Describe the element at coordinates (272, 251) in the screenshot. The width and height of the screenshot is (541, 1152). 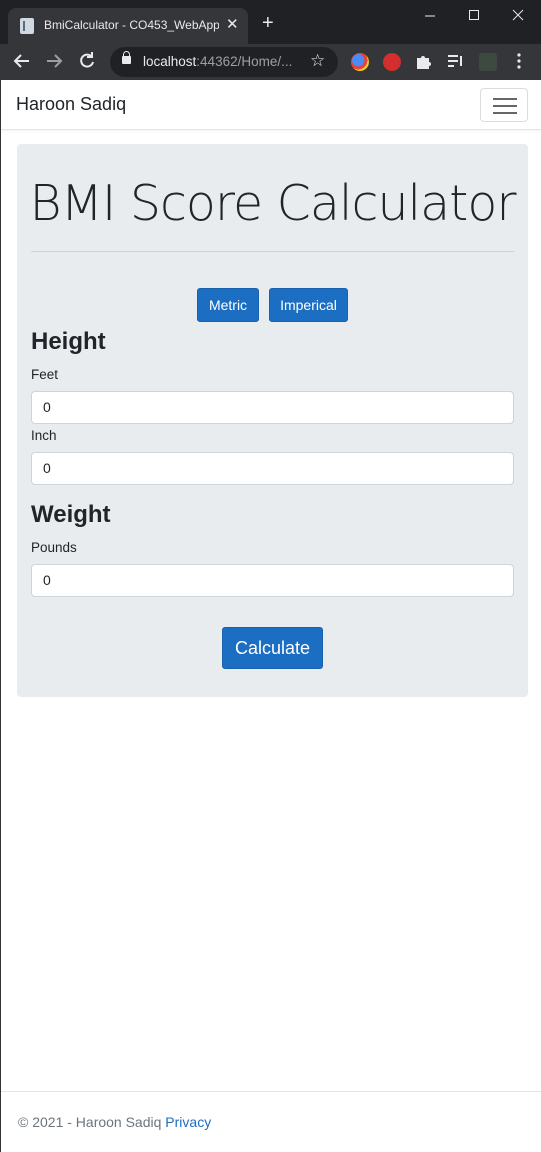
I see `divider` at that location.